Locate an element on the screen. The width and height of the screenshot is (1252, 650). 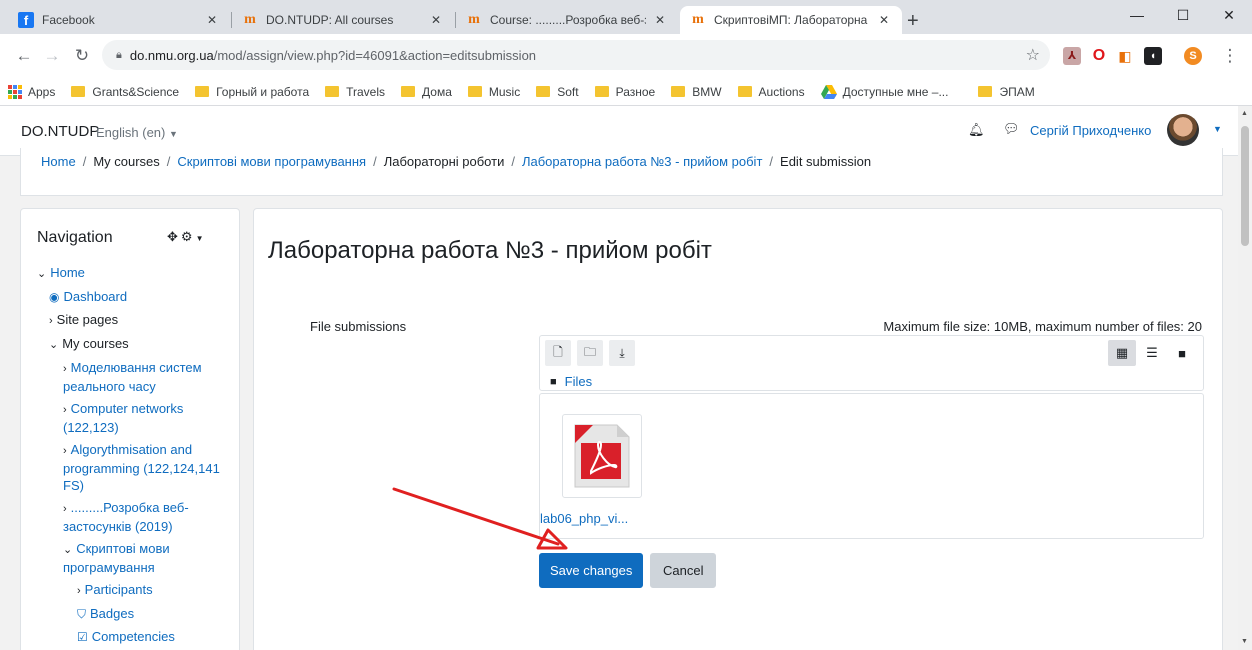
bookmark-folder: ЭПАМ is located at coordinates (1006, 91).